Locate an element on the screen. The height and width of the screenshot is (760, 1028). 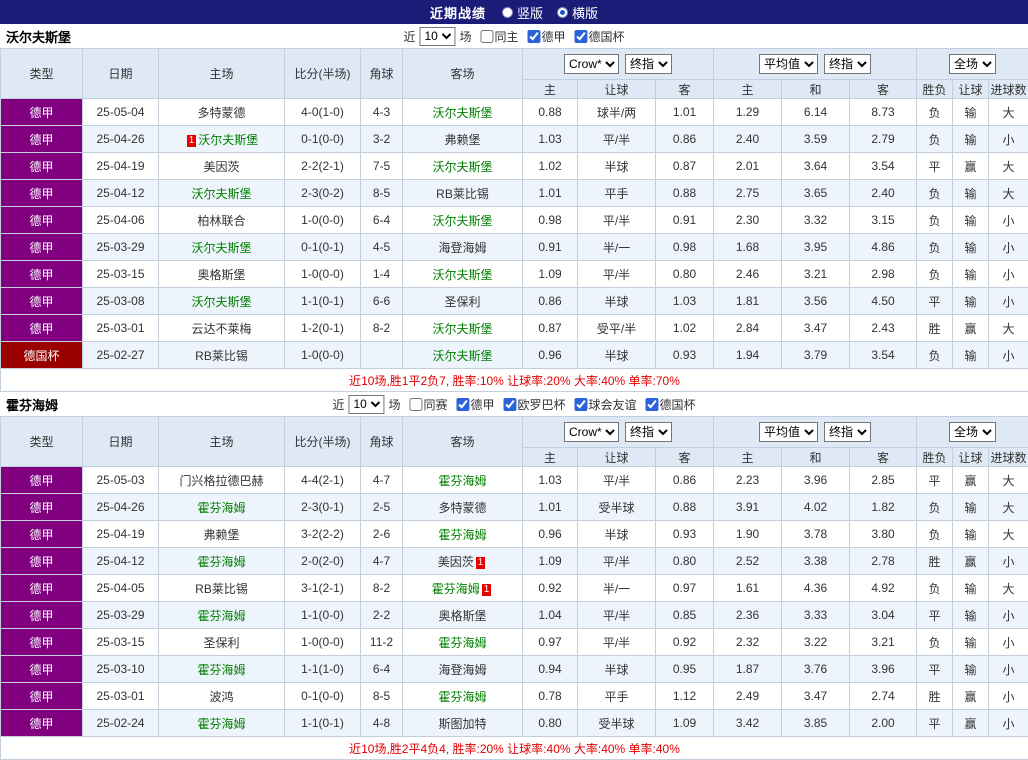
filter-球会友谊: 球会友谊 is located at coordinates (606, 404).